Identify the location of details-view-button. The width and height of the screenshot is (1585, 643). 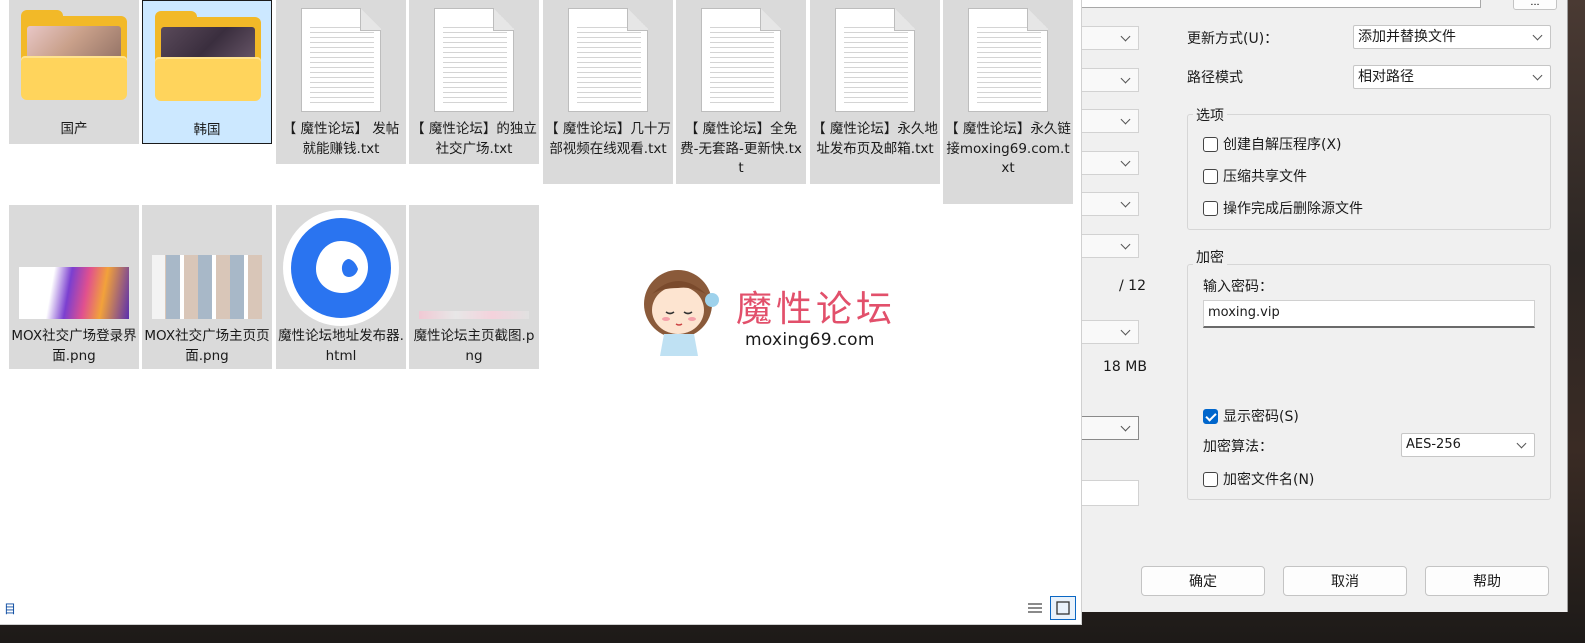
(1035, 608).